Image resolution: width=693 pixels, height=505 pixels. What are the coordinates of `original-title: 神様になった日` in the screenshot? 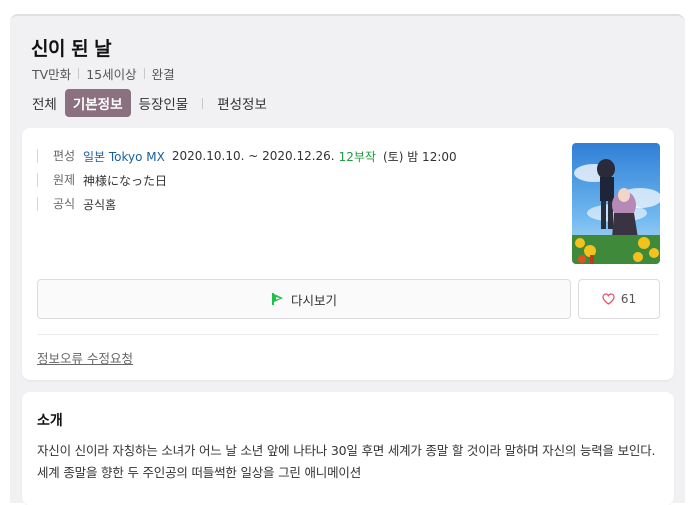 It's located at (125, 180).